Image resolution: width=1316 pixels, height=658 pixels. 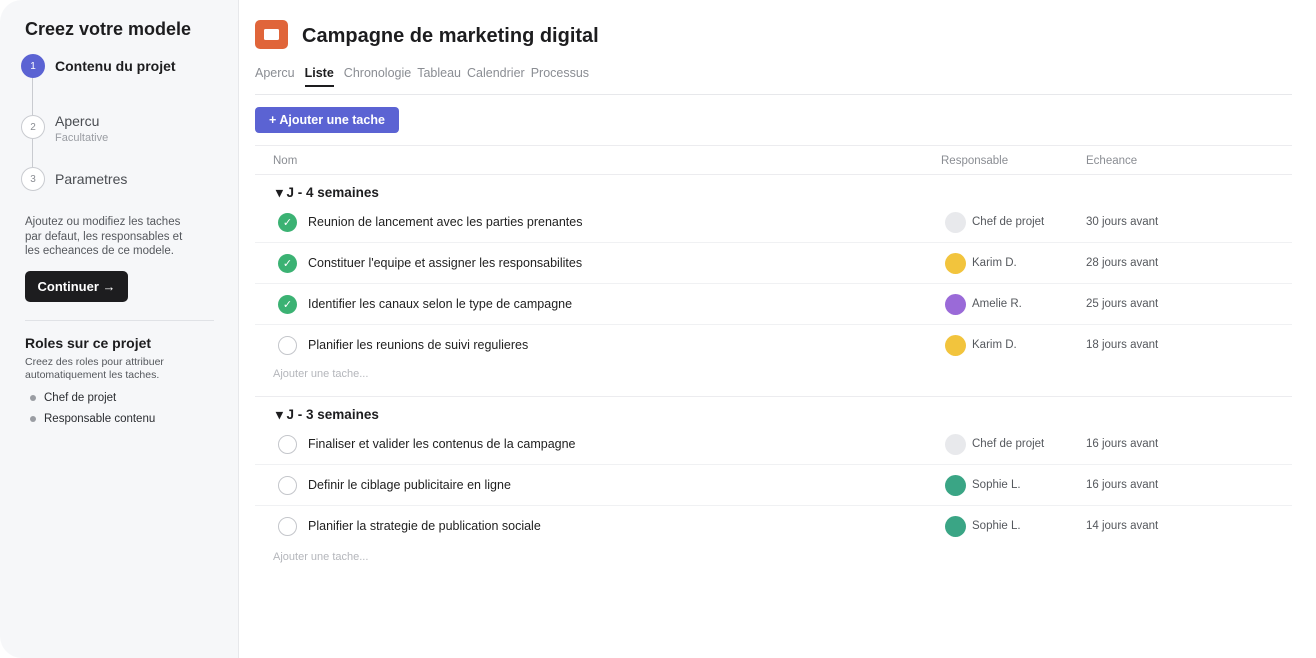 I want to click on column-header-due: Echeance, so click(x=1112, y=161).